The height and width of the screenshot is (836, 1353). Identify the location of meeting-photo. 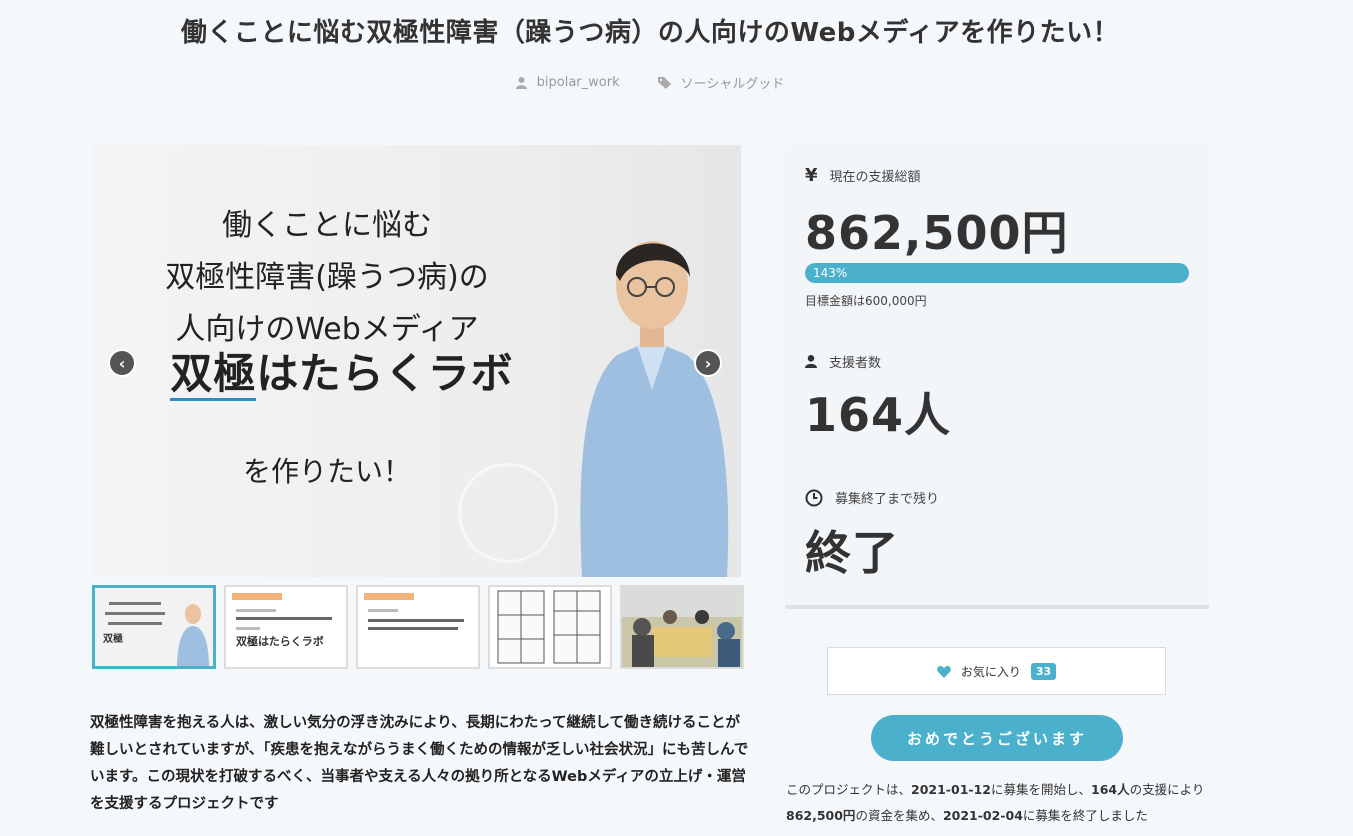
(682, 627).